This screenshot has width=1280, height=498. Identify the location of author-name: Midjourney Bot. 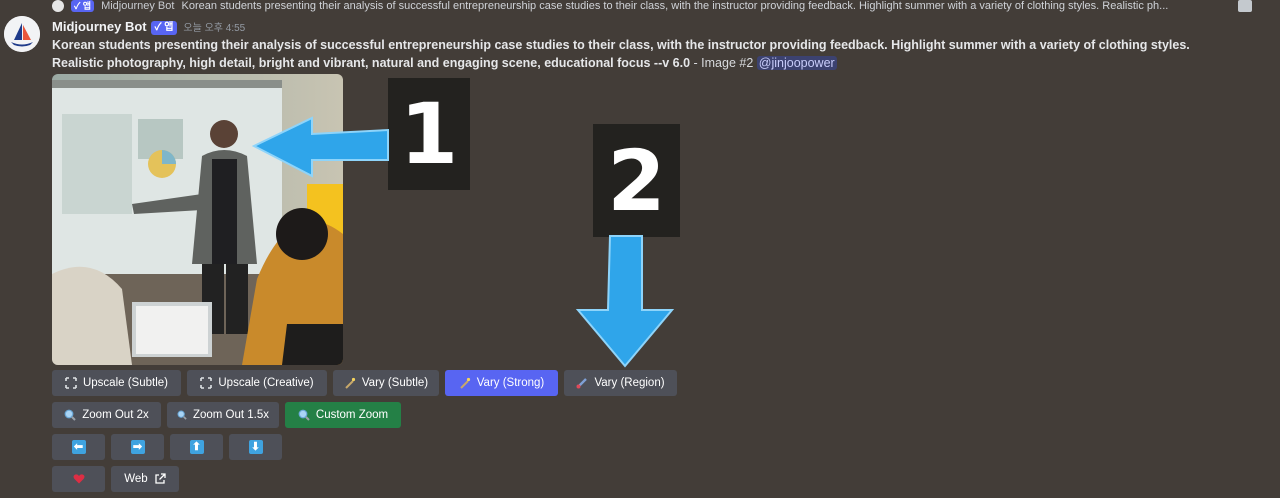
(99, 26).